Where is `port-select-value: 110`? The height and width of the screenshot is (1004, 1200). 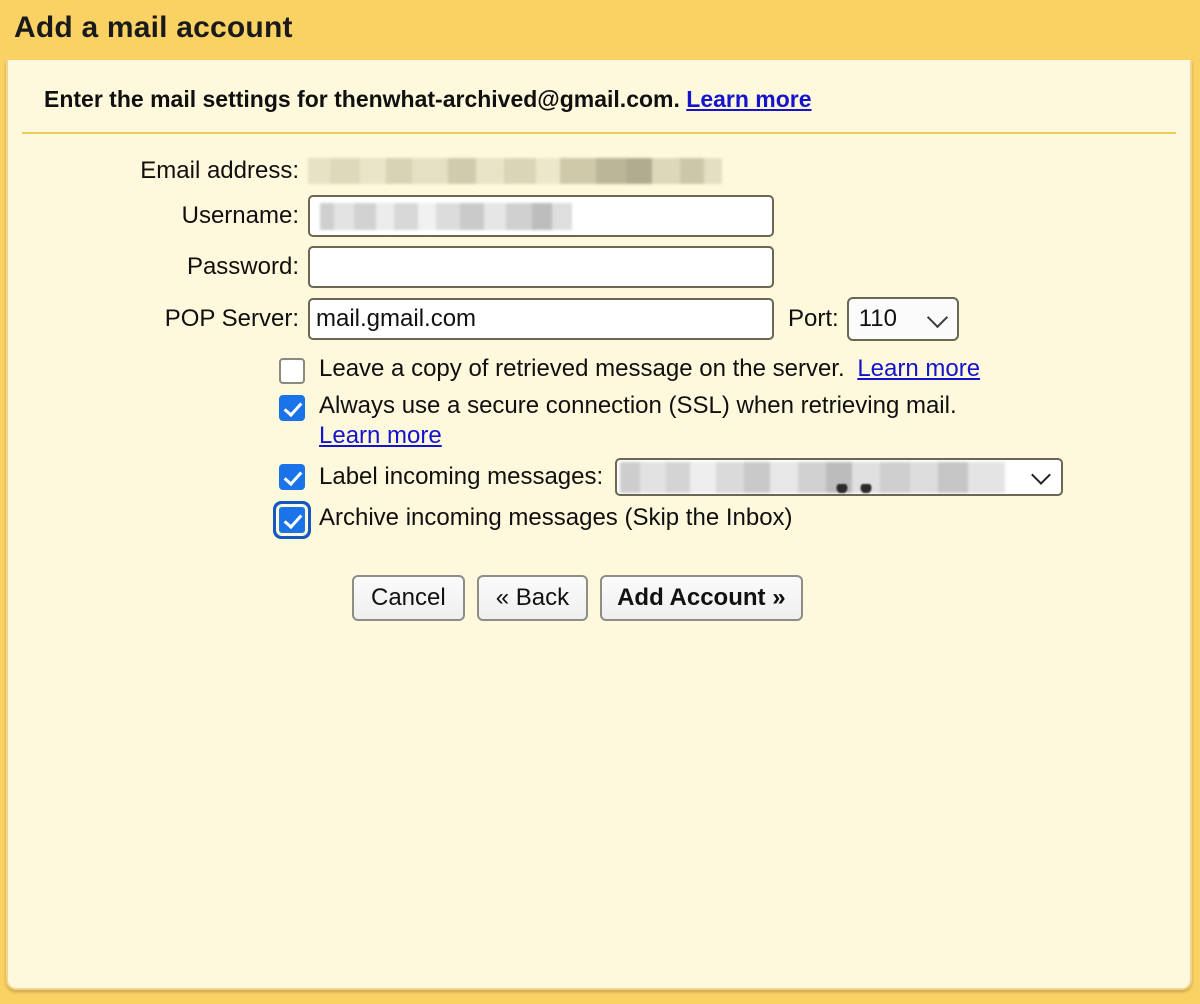
port-select-value: 110 is located at coordinates (877, 318).